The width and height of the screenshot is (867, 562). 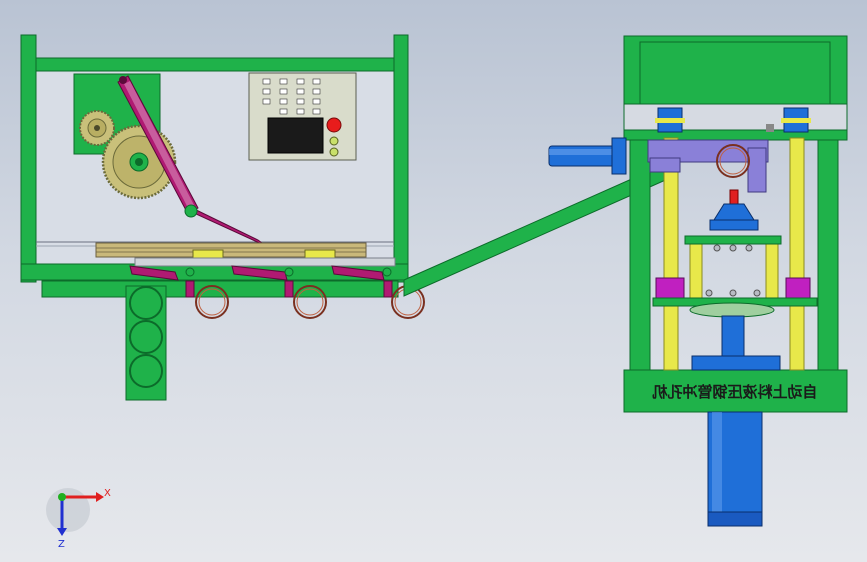 I want to click on frame-top-beam, so click(x=215, y=64).